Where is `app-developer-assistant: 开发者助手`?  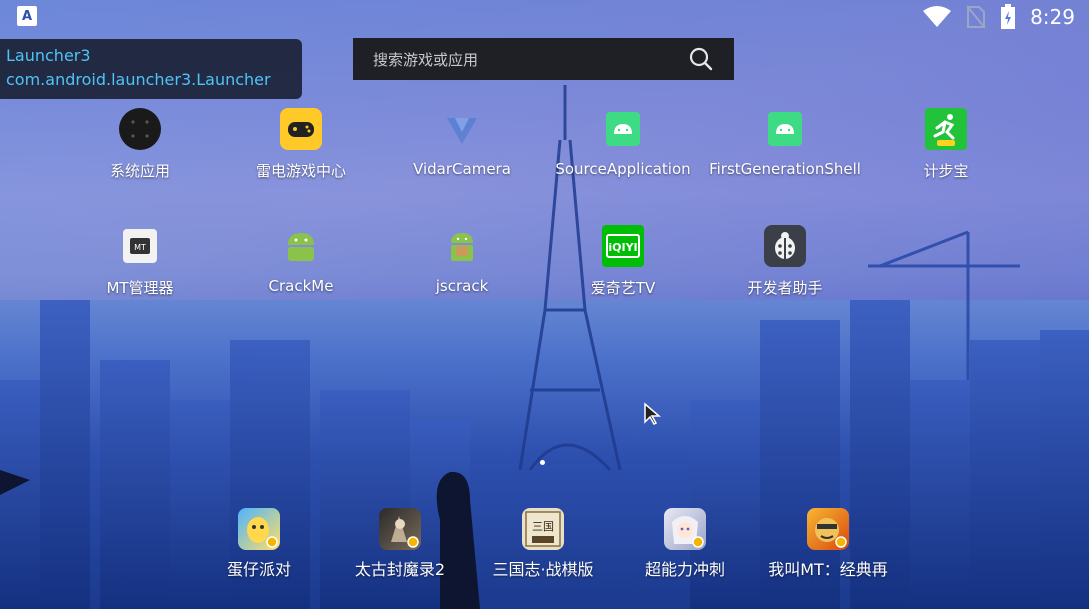
app-developer-assistant: 开发者助手 is located at coordinates (785, 261).